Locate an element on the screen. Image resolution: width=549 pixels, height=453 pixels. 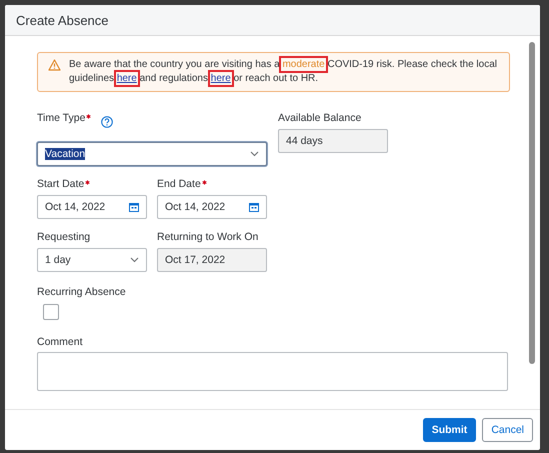
field-label: Available Balance is located at coordinates (320, 118).